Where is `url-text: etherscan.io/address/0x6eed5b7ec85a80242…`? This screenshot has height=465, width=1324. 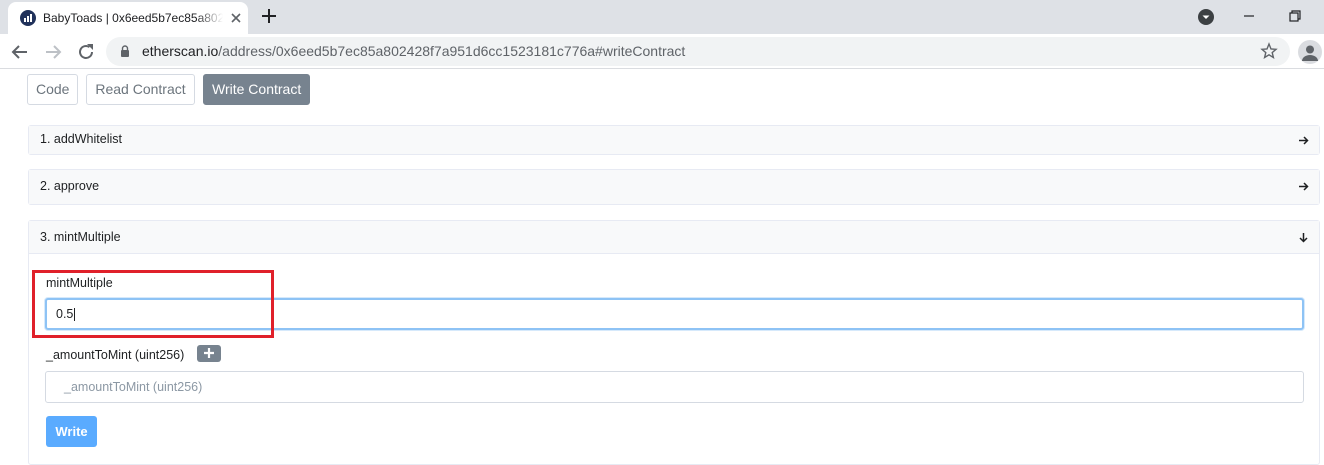
url-text: etherscan.io/address/0x6eed5b7ec85a80242… is located at coordinates (413, 51).